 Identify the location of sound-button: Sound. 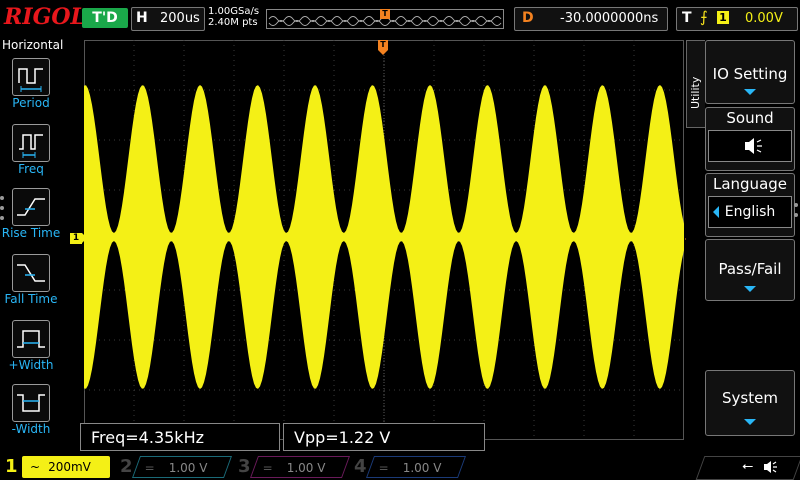
(750, 139).